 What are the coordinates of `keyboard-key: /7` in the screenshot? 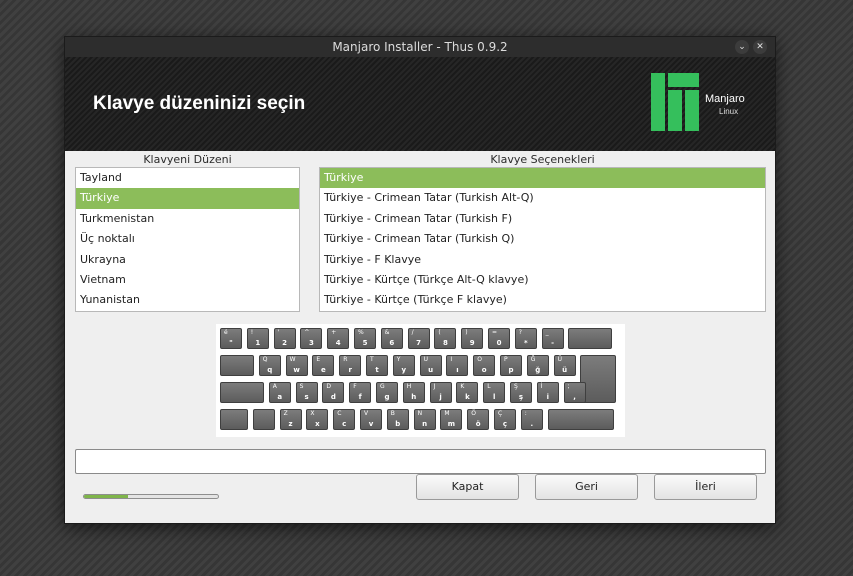 It's located at (418, 338).